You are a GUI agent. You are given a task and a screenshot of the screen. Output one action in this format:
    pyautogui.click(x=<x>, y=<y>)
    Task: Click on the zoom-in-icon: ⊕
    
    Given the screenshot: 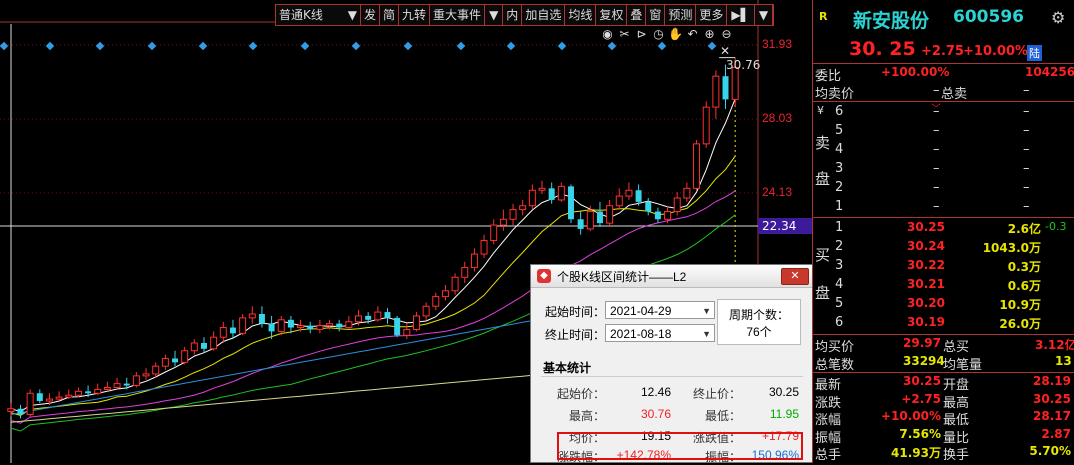 What is the action you would take?
    pyautogui.click(x=709, y=34)
    